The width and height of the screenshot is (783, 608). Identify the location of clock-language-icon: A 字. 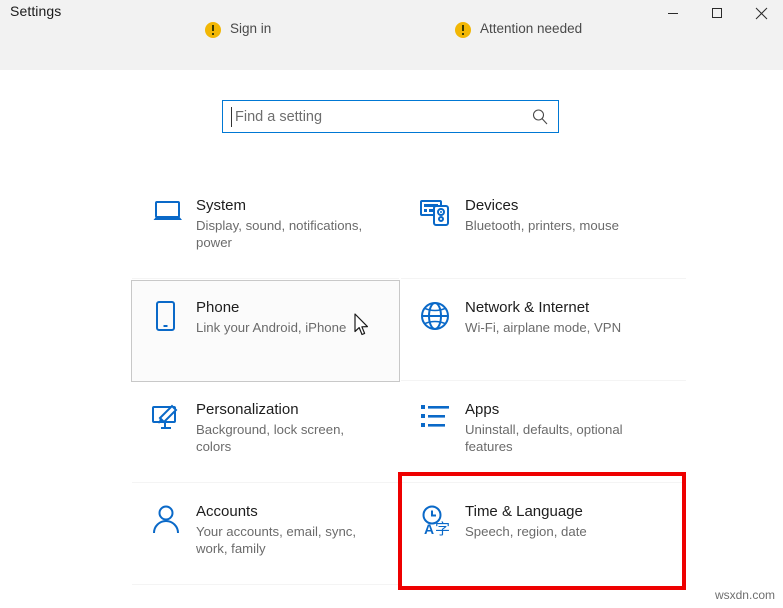
(442, 523).